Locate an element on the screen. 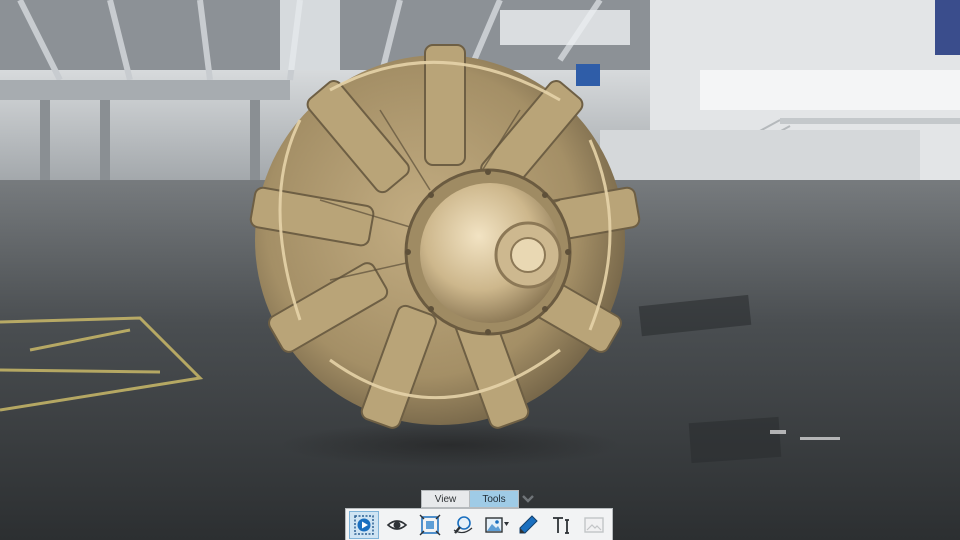  tab-view: View is located at coordinates (445, 499).